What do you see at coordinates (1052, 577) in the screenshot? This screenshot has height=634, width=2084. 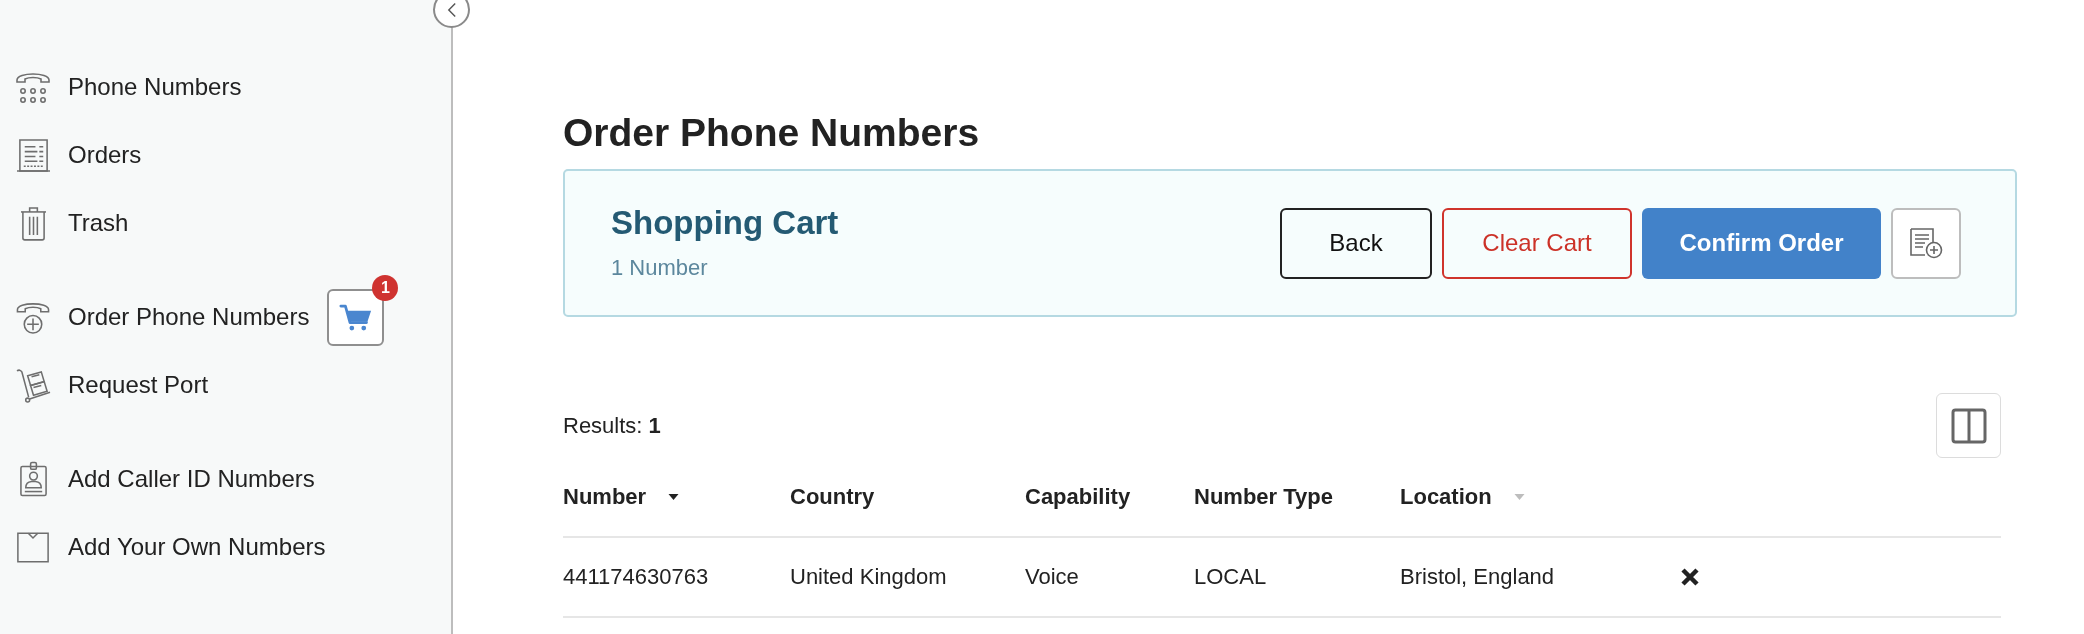 I see `table-cell: Voice` at bounding box center [1052, 577].